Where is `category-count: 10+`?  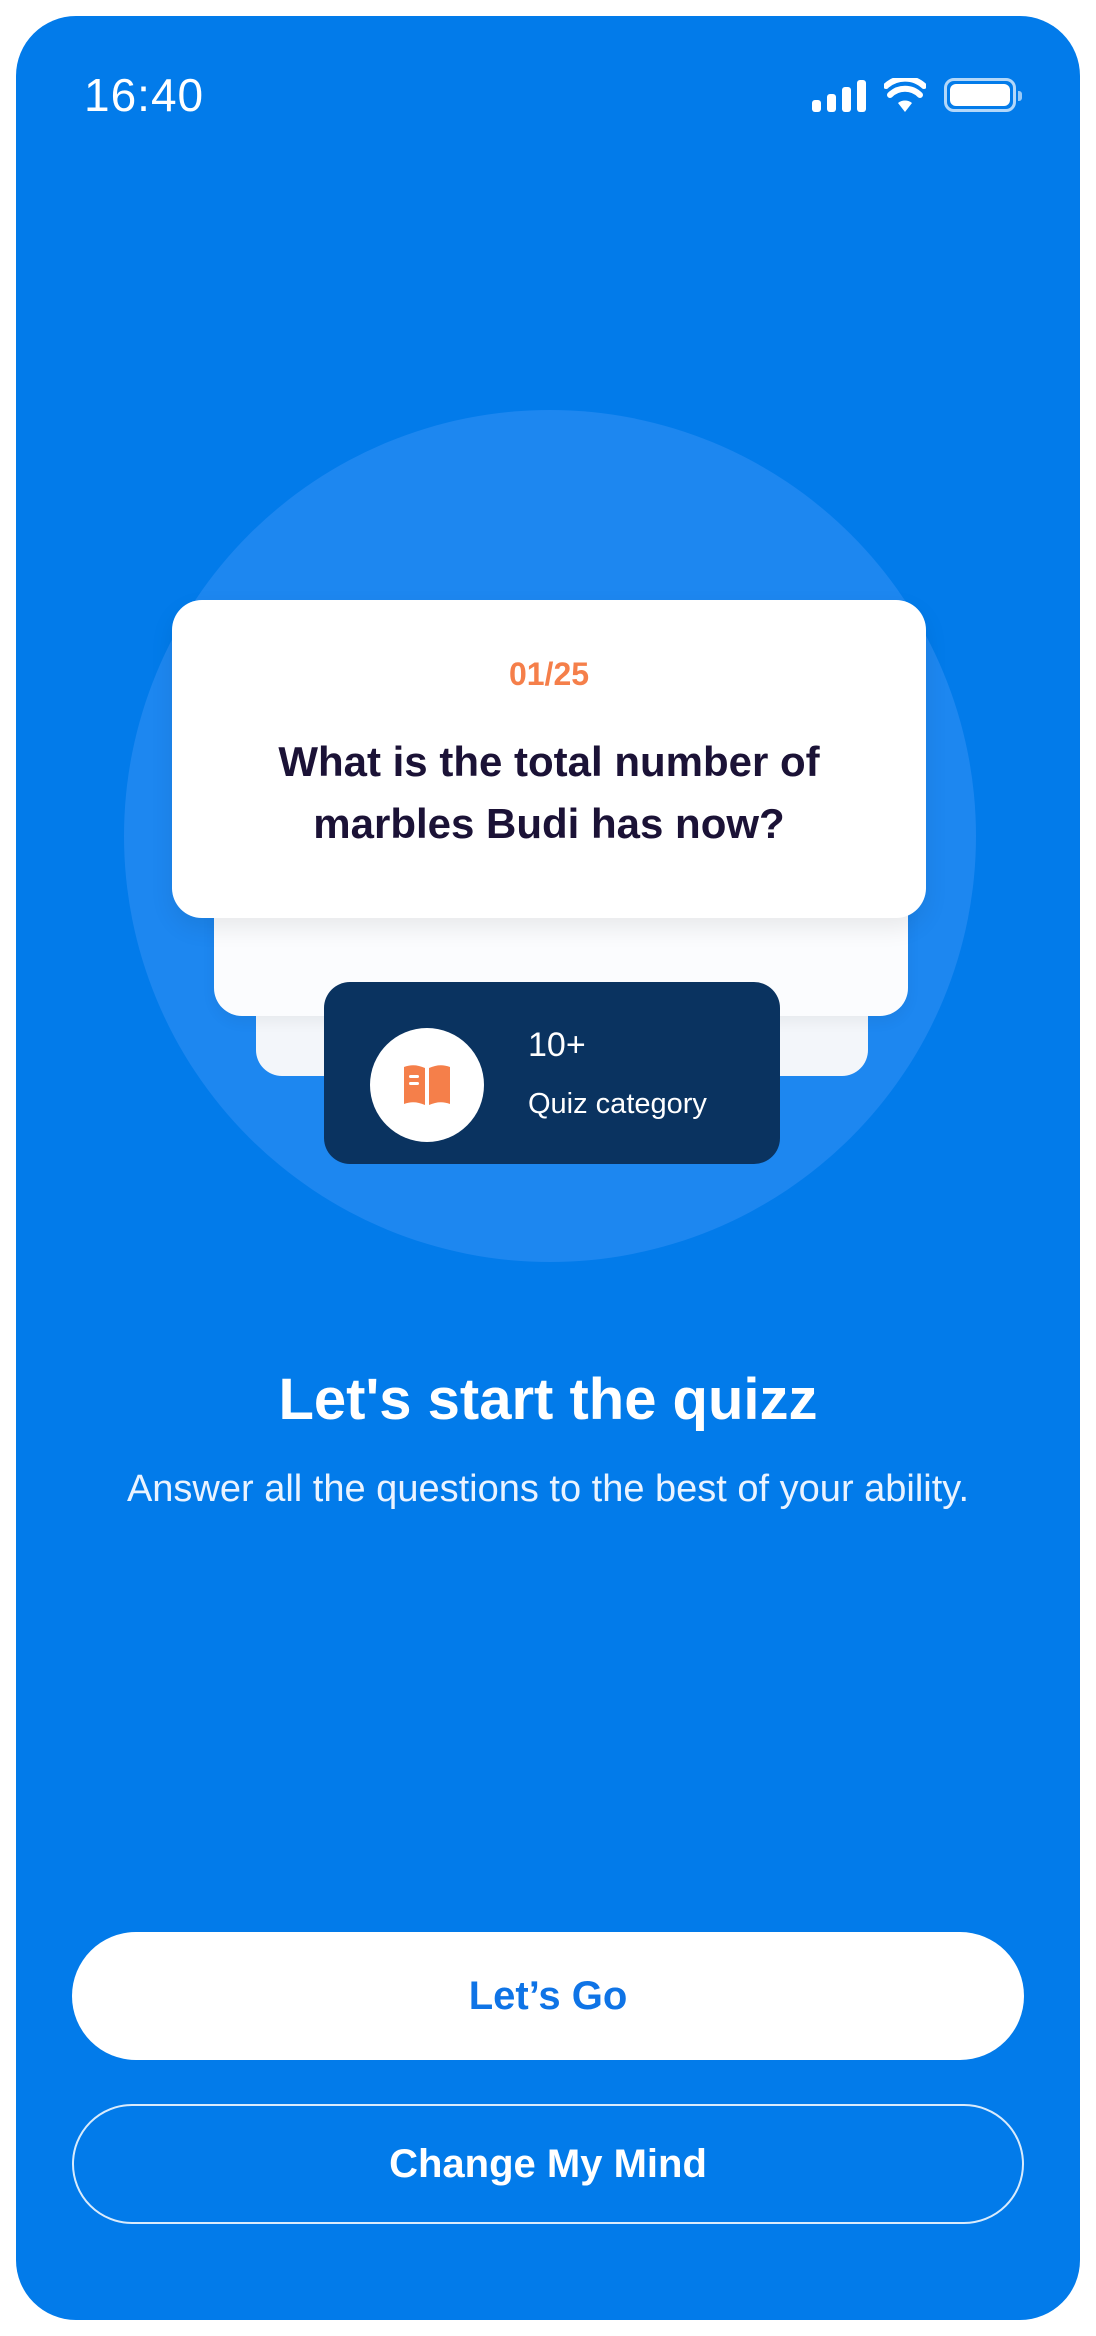 category-count: 10+ is located at coordinates (557, 1045).